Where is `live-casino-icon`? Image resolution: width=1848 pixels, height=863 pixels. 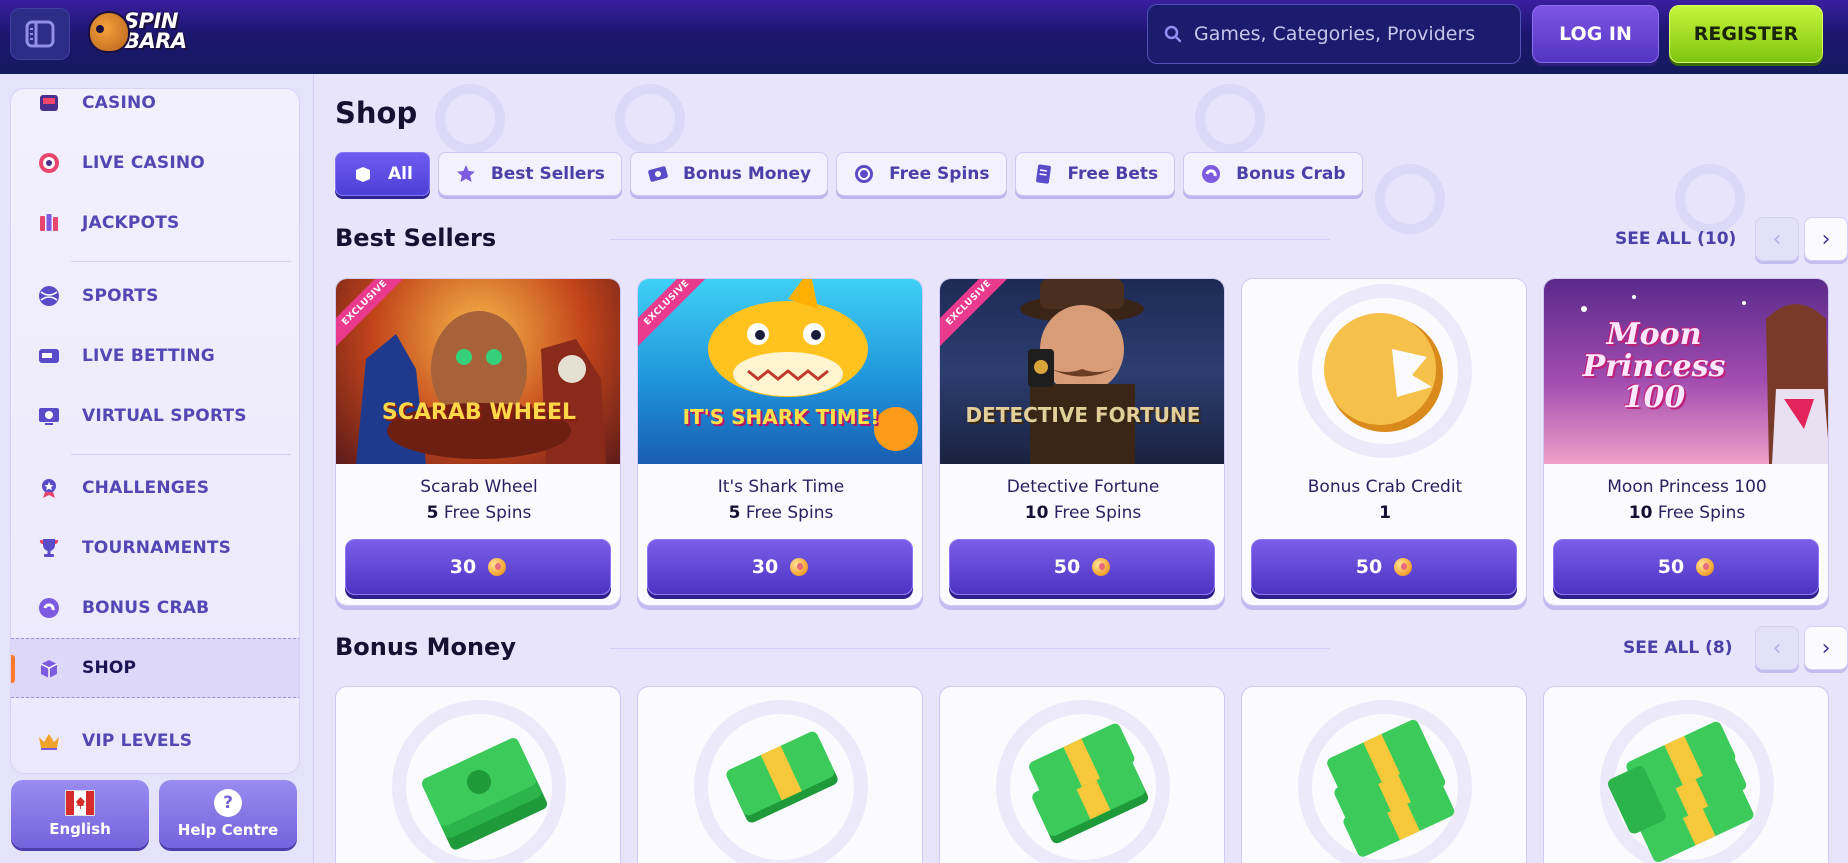 live-casino-icon is located at coordinates (49, 163).